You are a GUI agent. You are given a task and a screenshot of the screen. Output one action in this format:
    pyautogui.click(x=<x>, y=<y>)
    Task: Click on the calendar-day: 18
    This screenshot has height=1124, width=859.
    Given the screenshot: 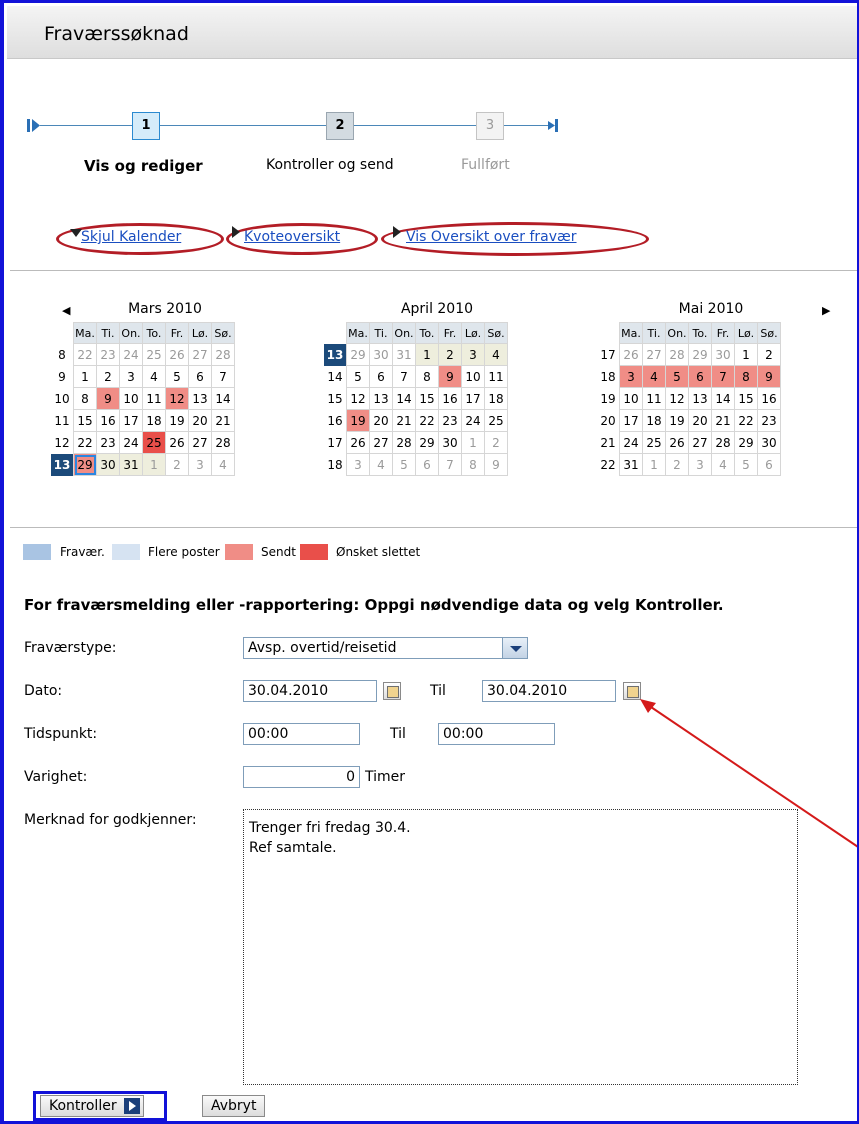 What is the action you would take?
    pyautogui.click(x=496, y=398)
    